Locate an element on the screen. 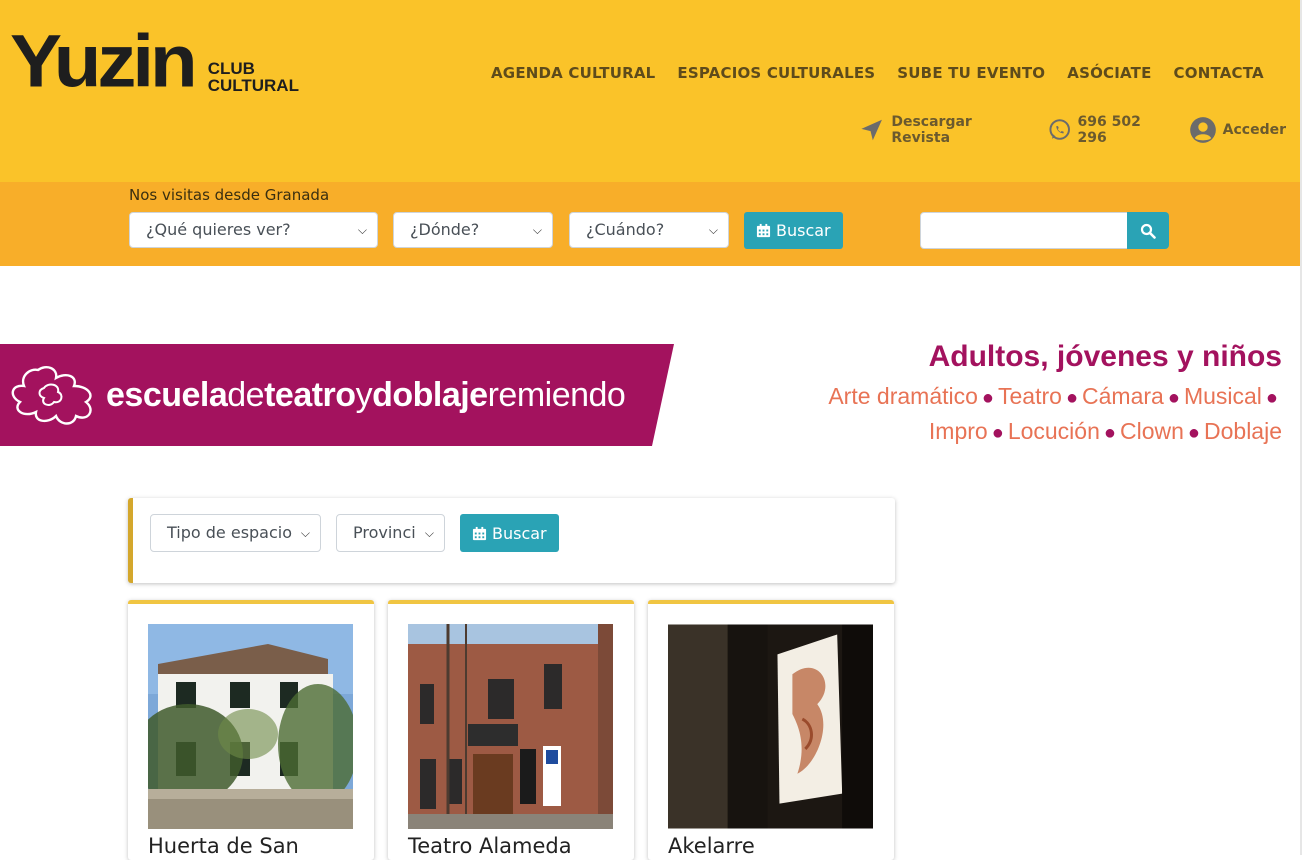 This screenshot has height=860, width=1302. location-label: Nos visitas desde Granada is located at coordinates (229, 195).